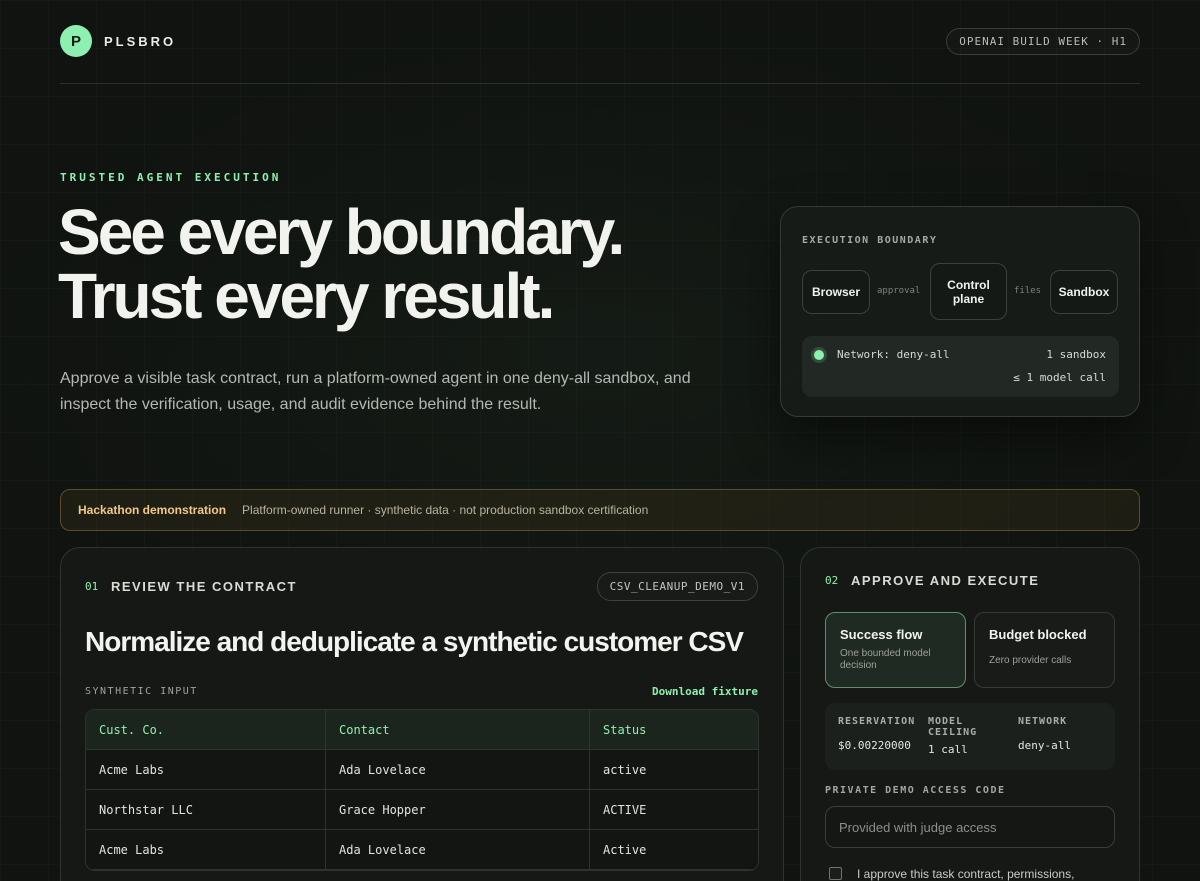  What do you see at coordinates (1044, 745) in the screenshot?
I see `network-stat-value: deny-all` at bounding box center [1044, 745].